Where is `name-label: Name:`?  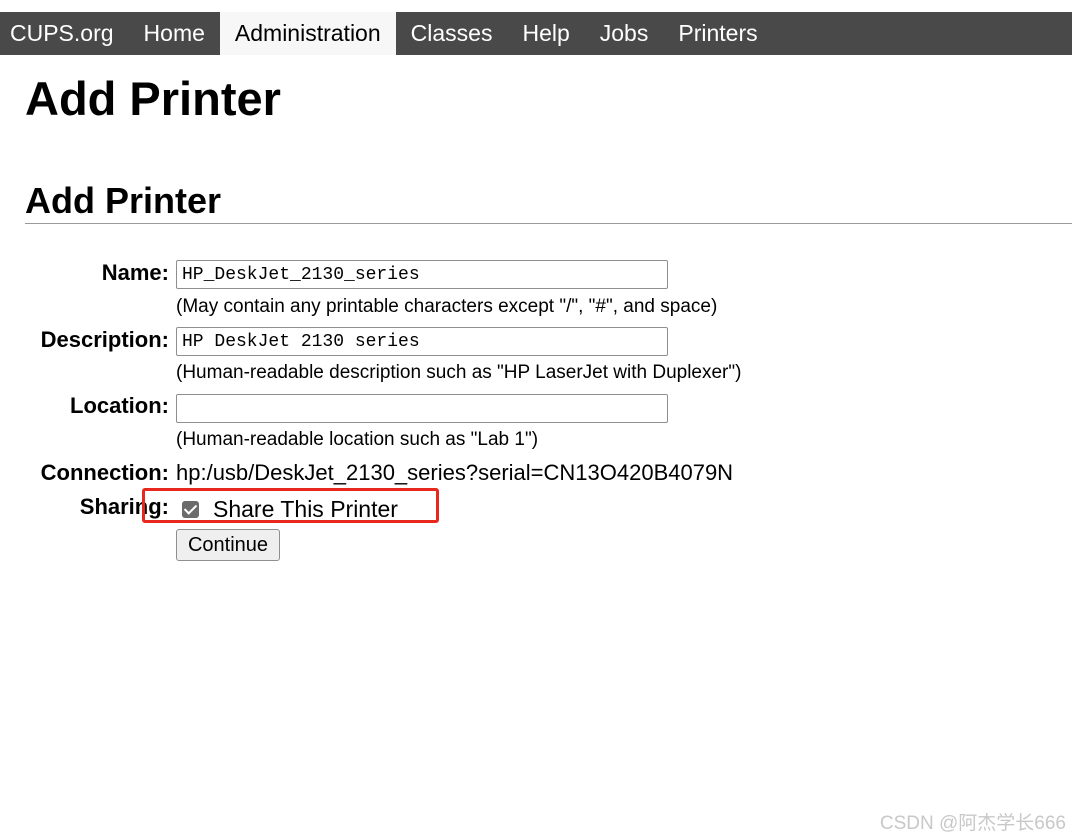 name-label: Name: is located at coordinates (135, 272).